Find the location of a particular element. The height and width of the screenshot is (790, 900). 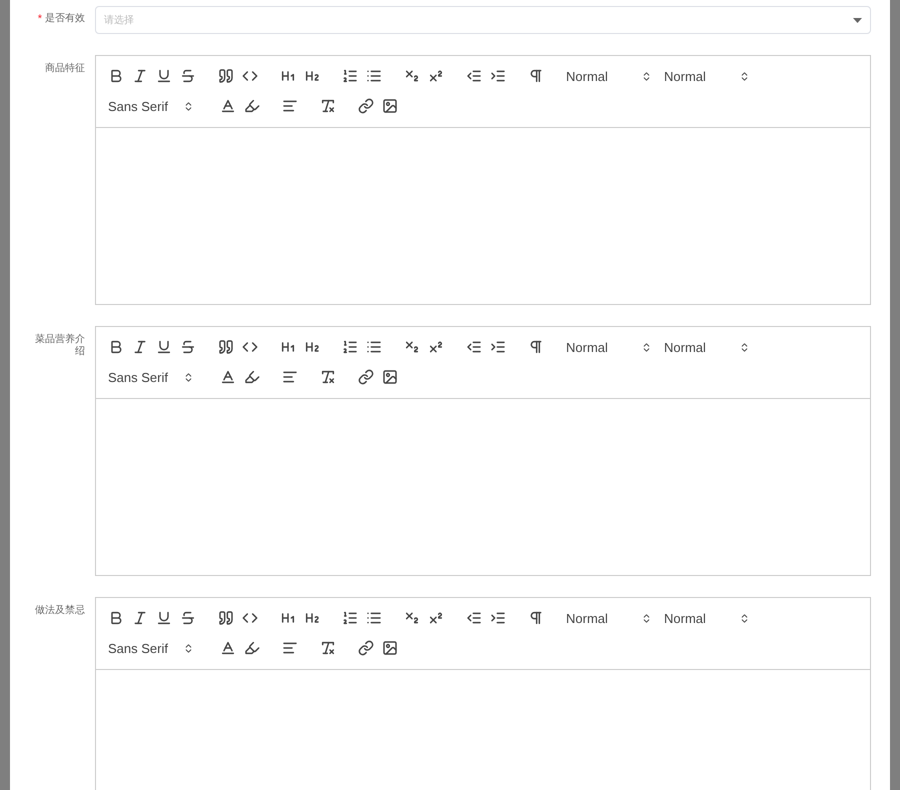

field-label: 菜品营养介绍 is located at coordinates (59, 346).